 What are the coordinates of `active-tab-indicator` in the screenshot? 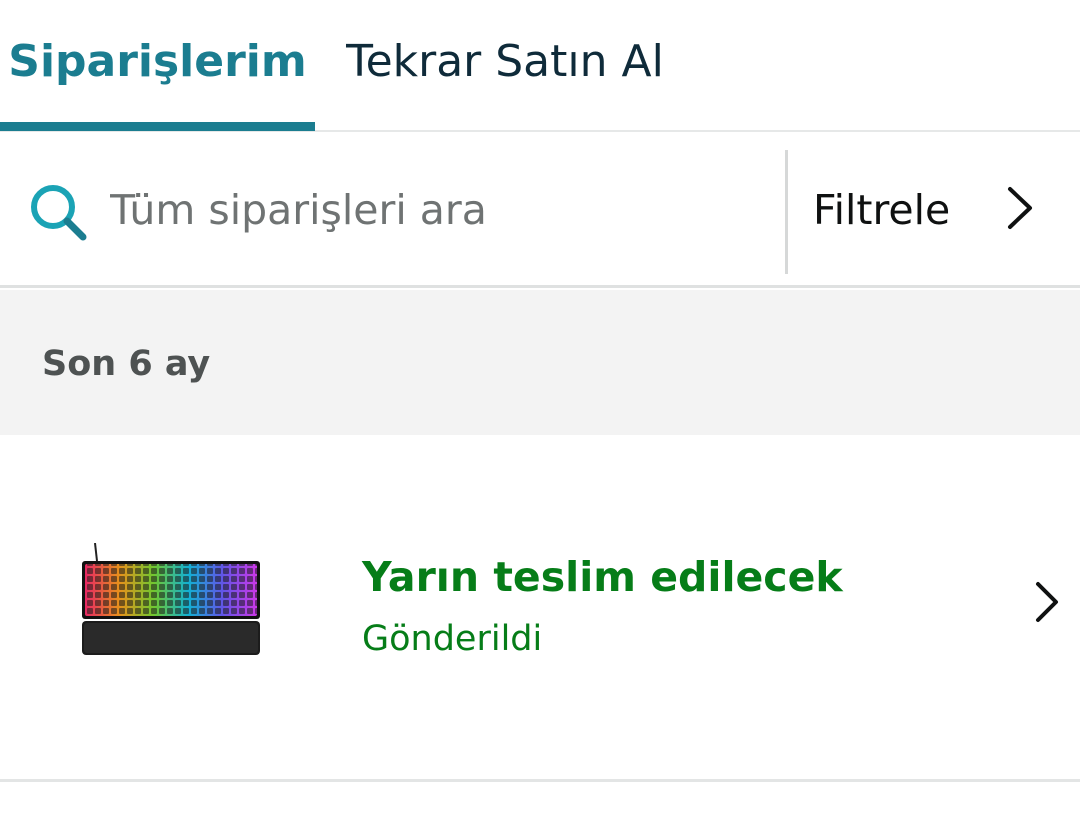 It's located at (157, 126).